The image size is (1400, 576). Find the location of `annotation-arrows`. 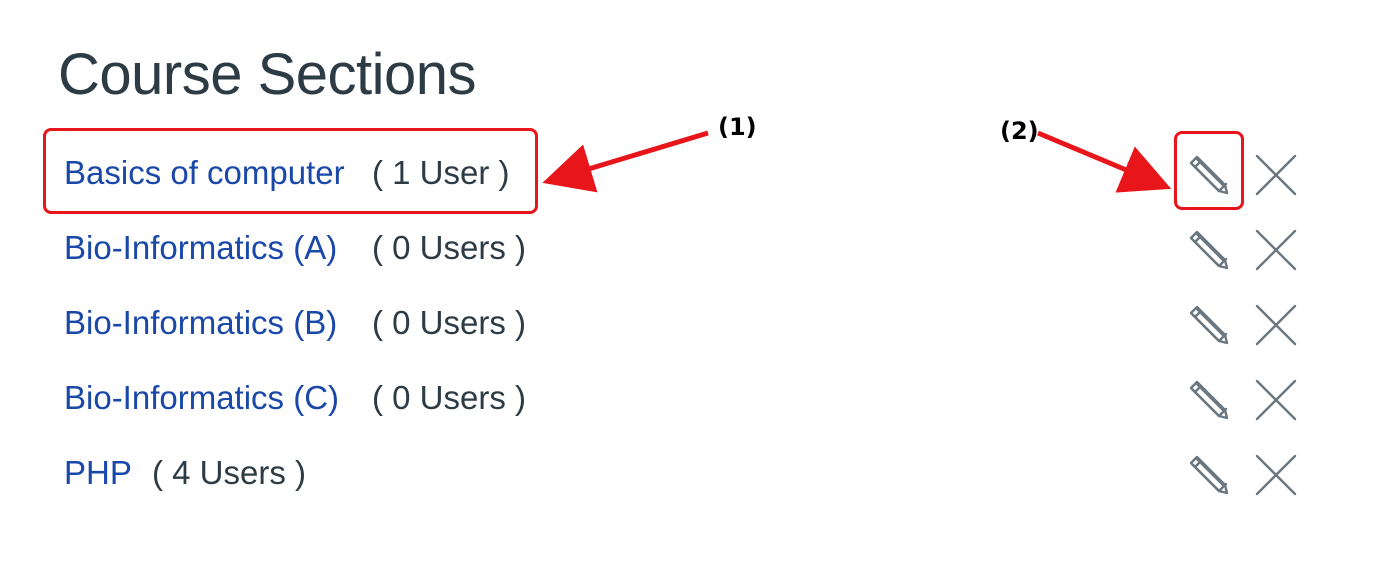

annotation-arrows is located at coordinates (857, 161).